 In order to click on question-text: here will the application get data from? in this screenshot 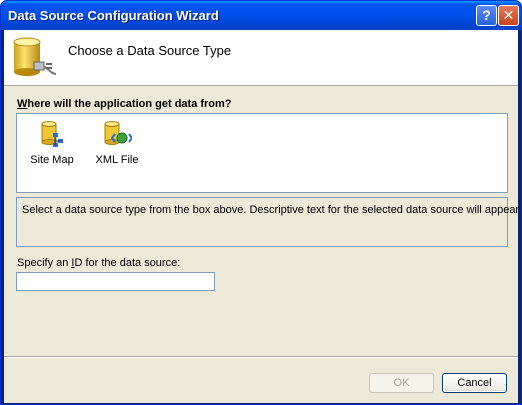, I will do `click(129, 104)`.